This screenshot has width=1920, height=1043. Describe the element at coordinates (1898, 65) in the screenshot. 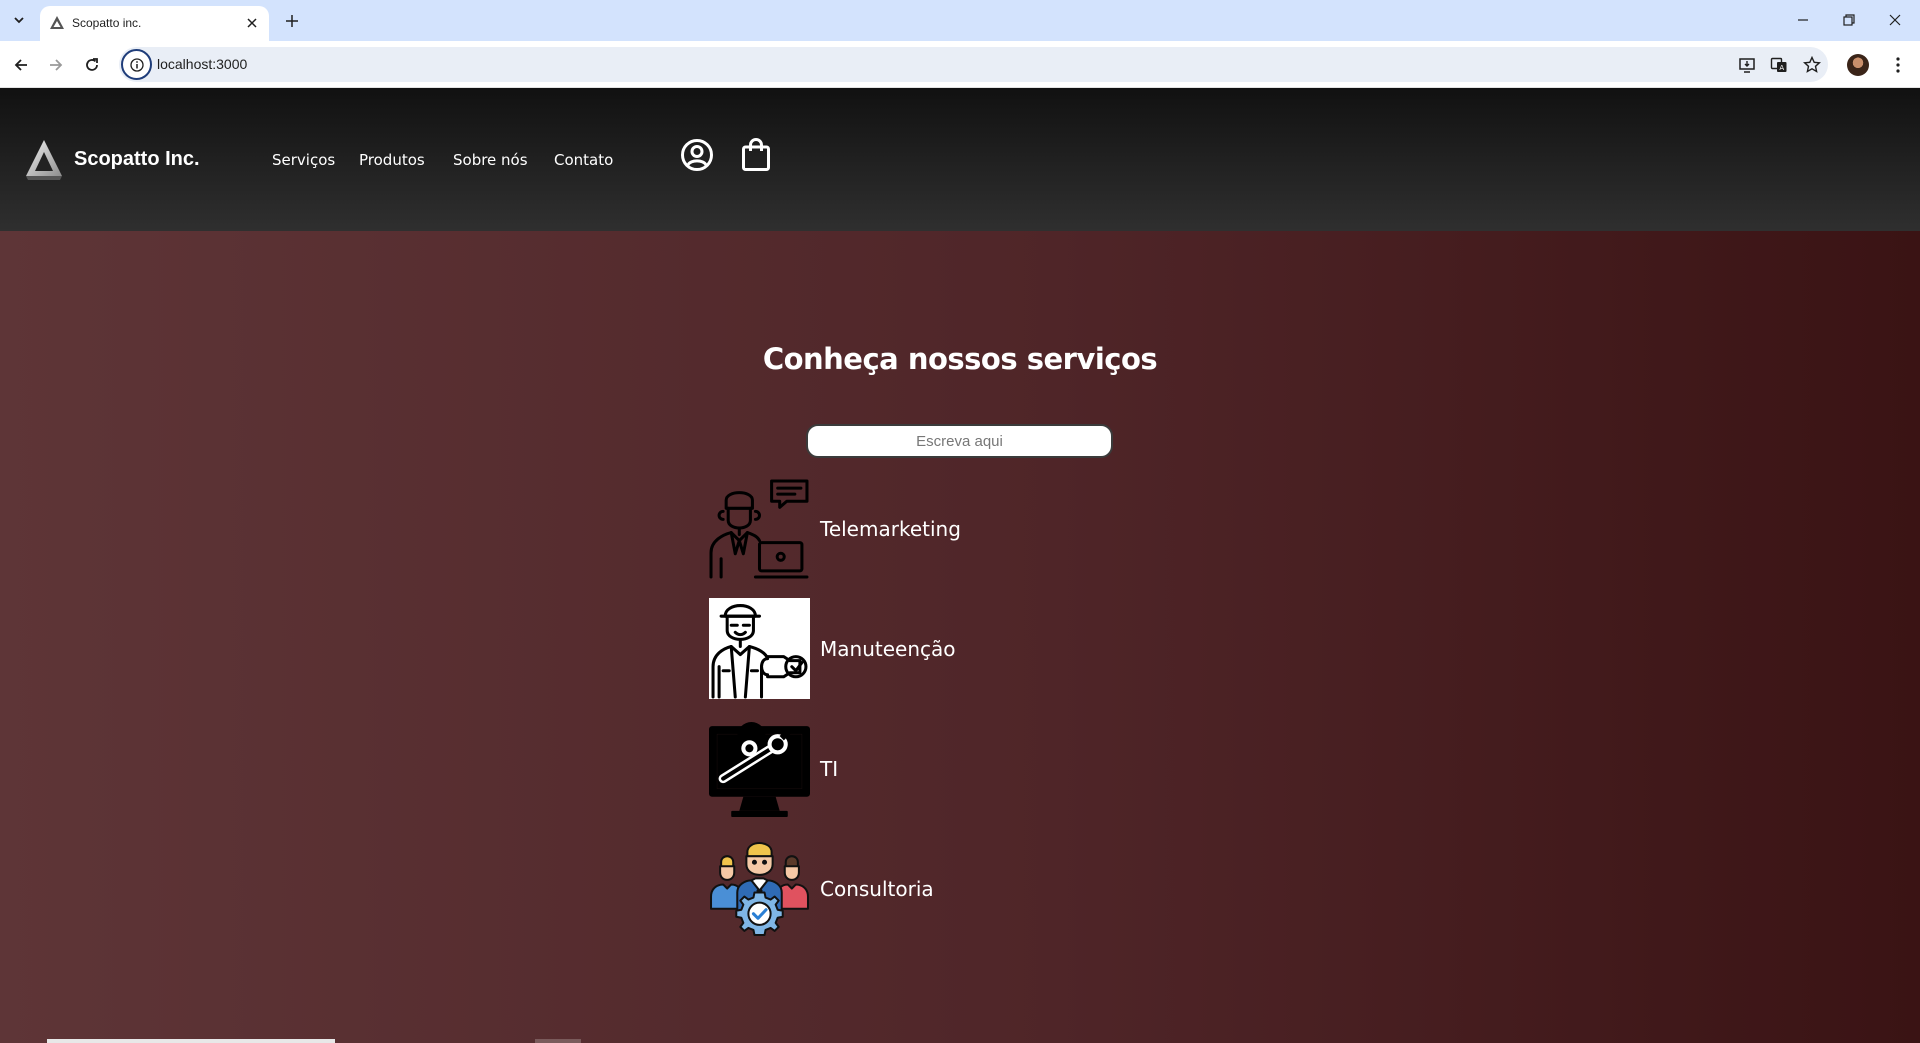

I see `more-menu-icon` at that location.